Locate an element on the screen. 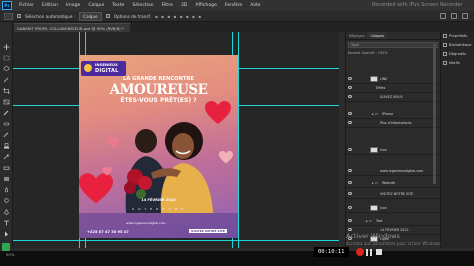  workspace-icon is located at coordinates (454, 16).